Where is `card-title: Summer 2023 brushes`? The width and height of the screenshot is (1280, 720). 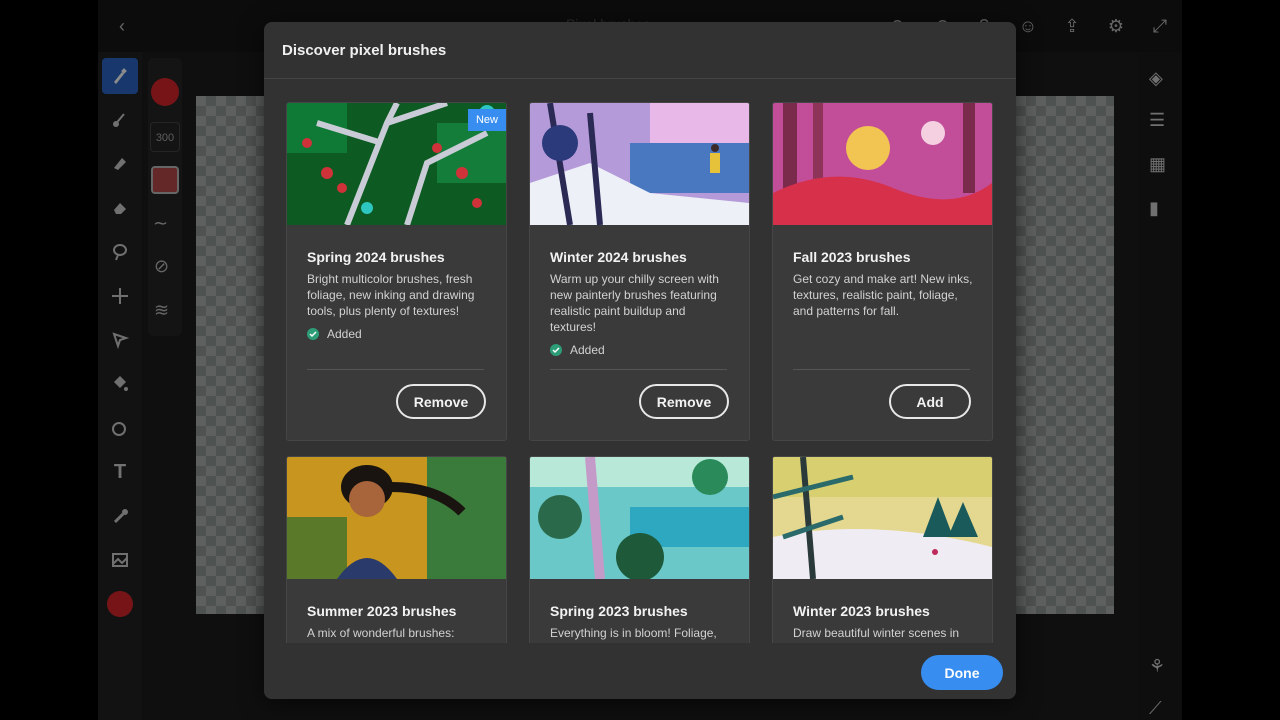 card-title: Summer 2023 brushes is located at coordinates (382, 611).